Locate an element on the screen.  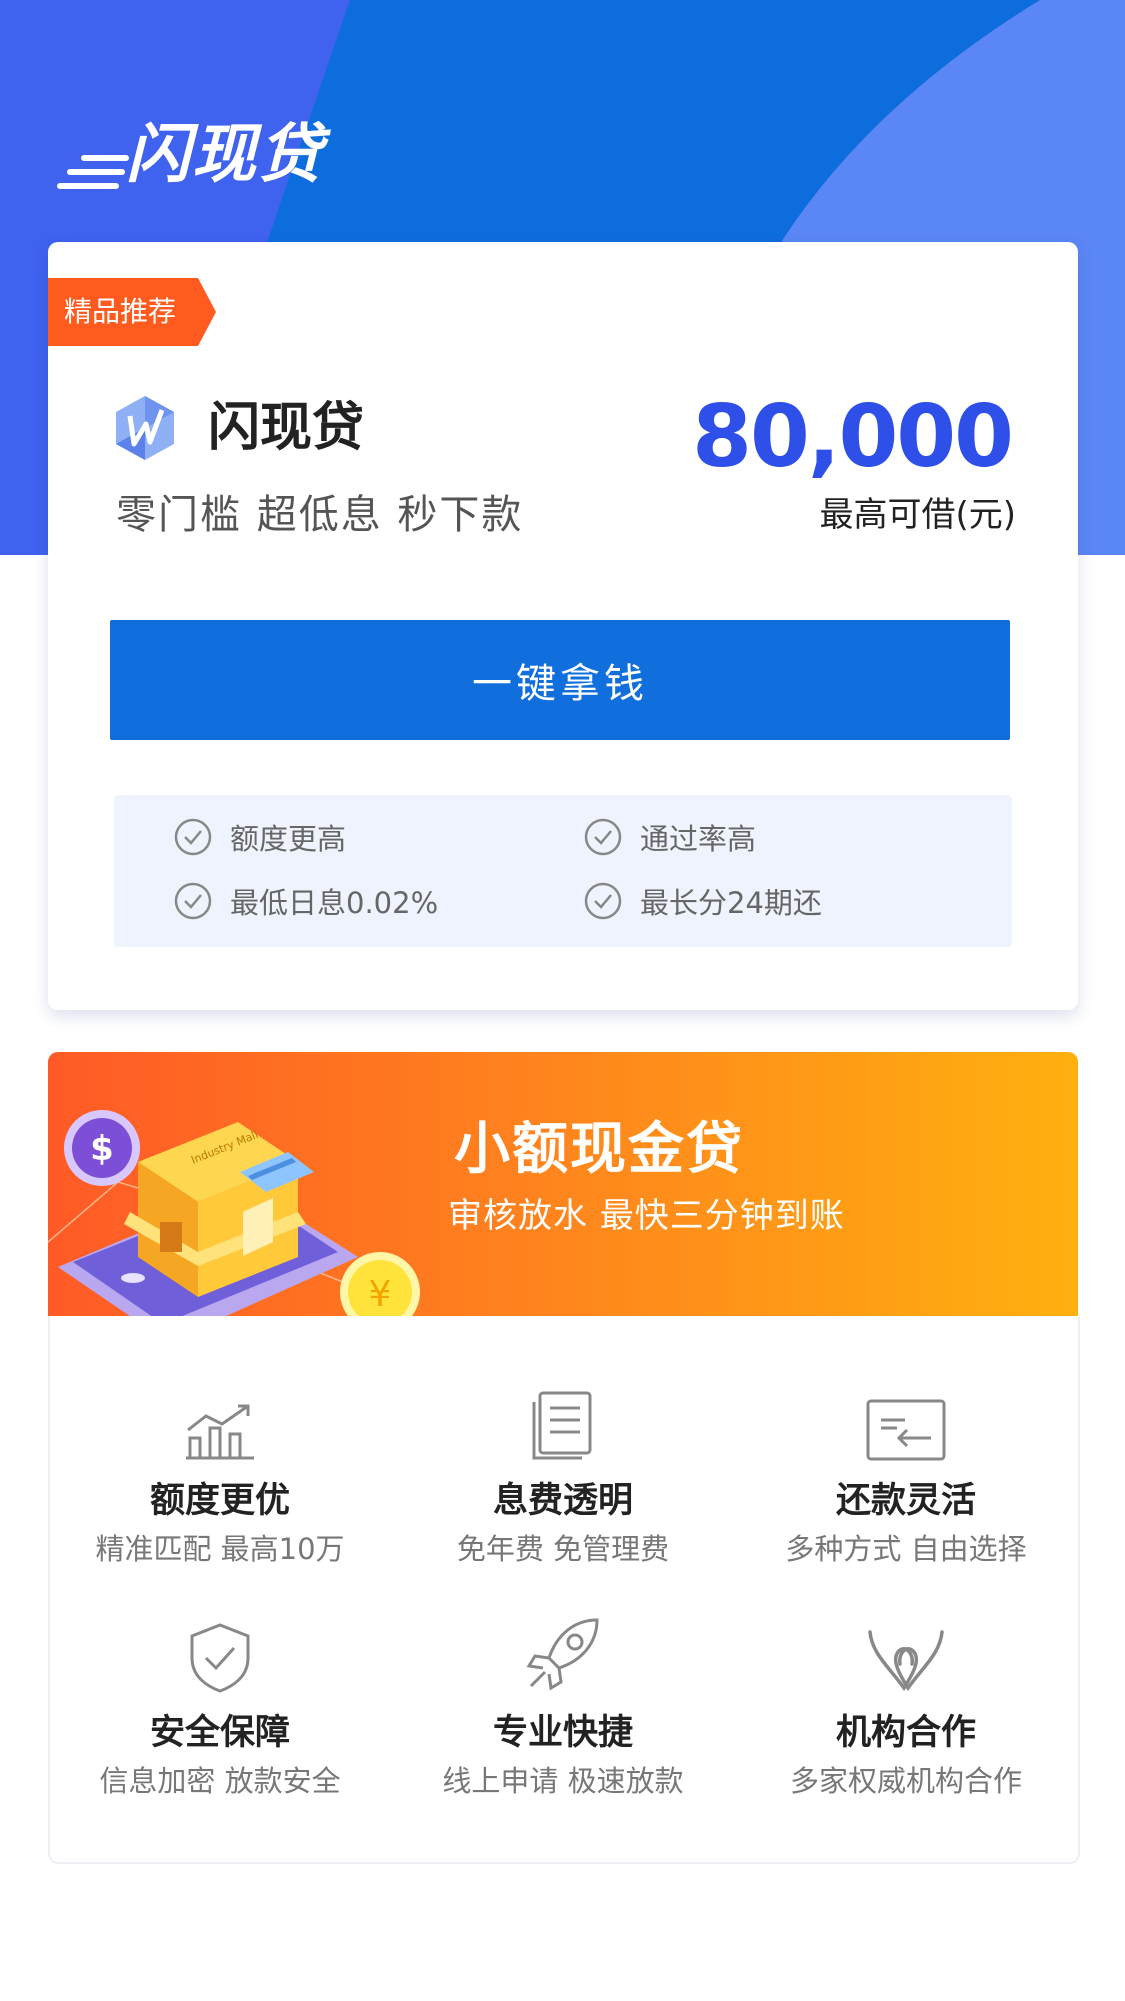
feature-label: 最长分24期还 is located at coordinates (731, 903).